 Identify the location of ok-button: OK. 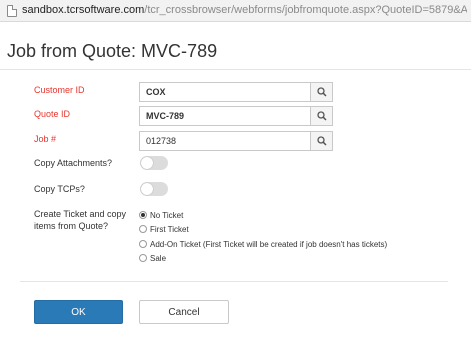
(78, 312).